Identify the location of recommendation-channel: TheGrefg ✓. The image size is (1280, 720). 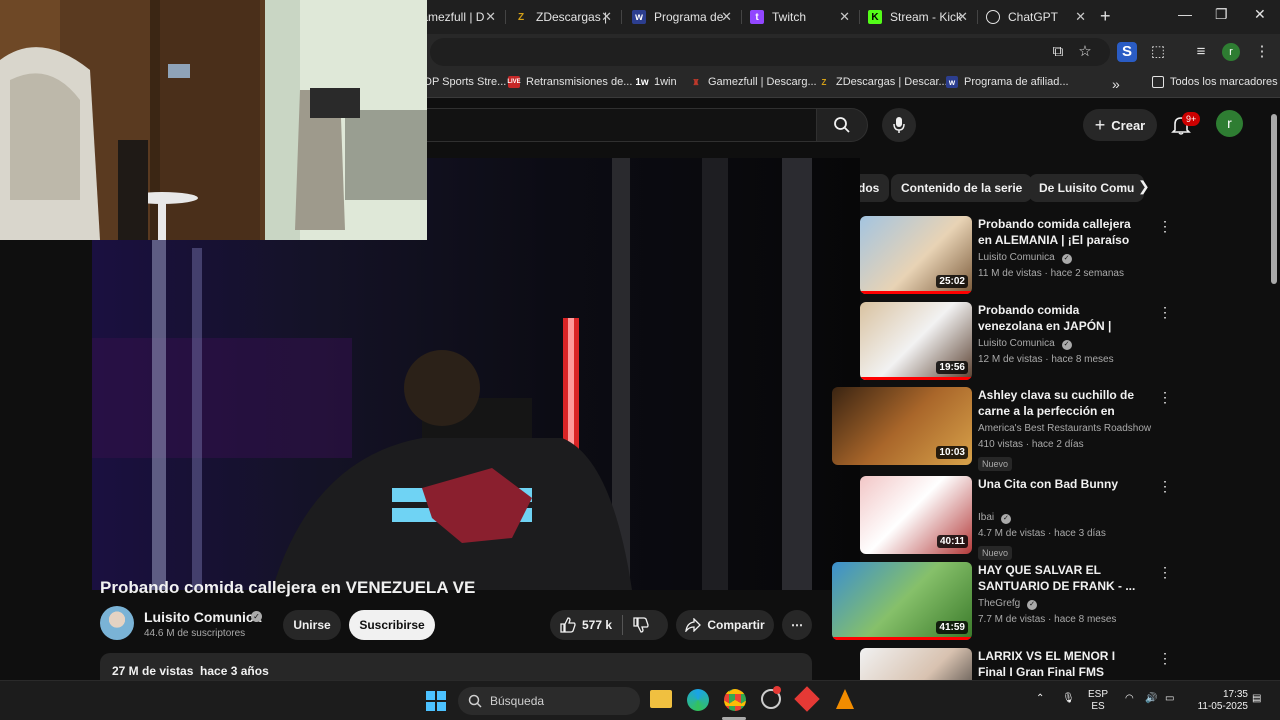
(1008, 604).